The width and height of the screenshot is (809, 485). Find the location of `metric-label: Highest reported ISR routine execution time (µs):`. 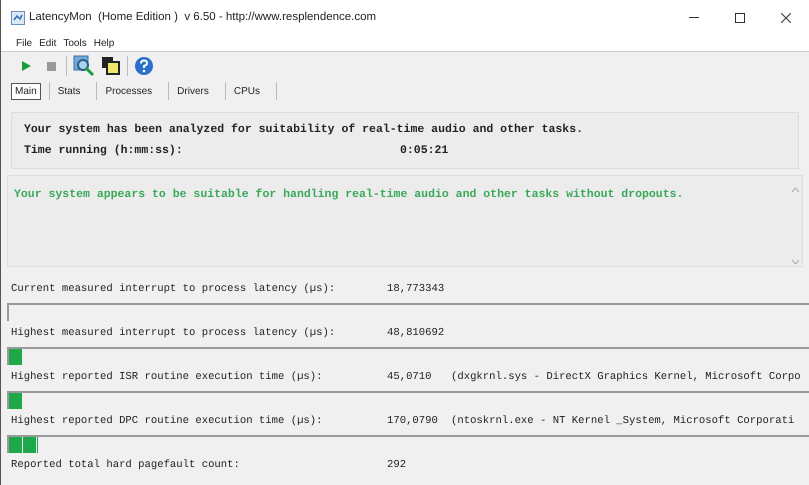

metric-label: Highest reported ISR routine execution time (µs): is located at coordinates (167, 377).